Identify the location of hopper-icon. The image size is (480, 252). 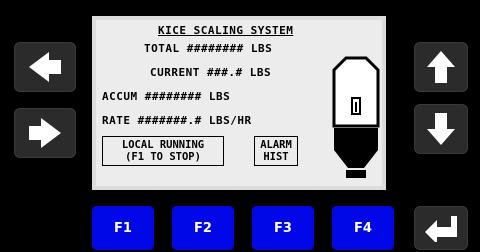
(356, 117).